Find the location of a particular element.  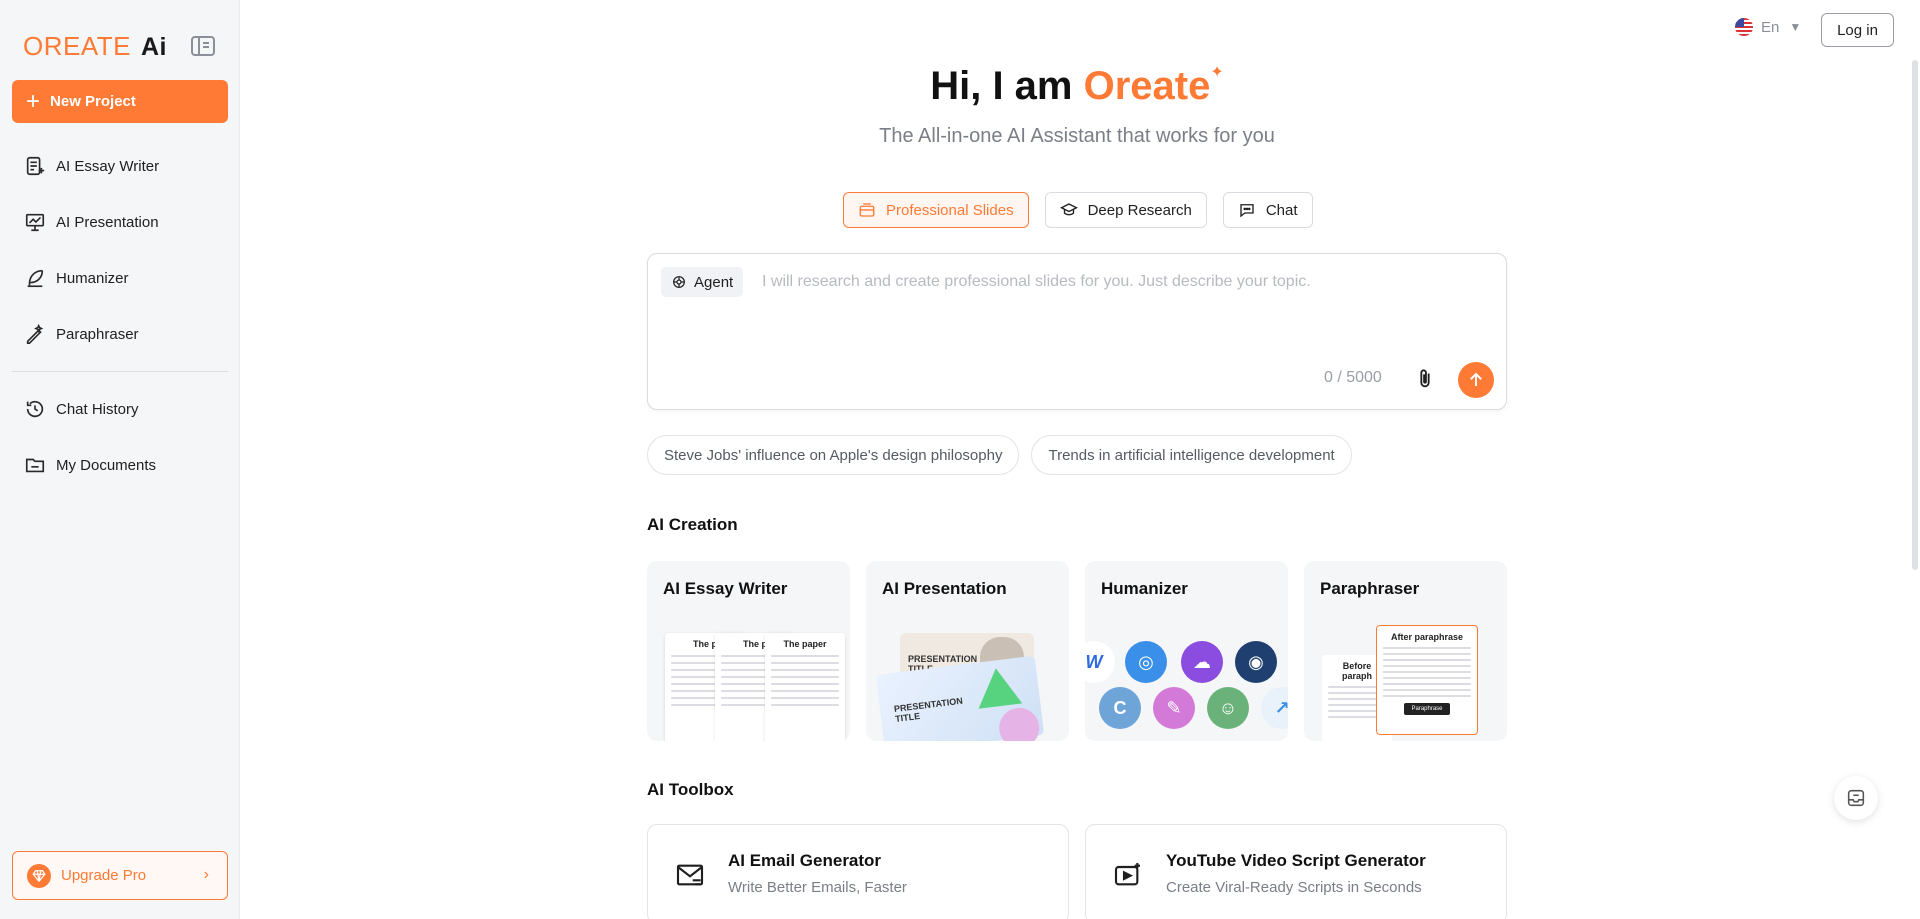

agent-label: Agent is located at coordinates (714, 282).